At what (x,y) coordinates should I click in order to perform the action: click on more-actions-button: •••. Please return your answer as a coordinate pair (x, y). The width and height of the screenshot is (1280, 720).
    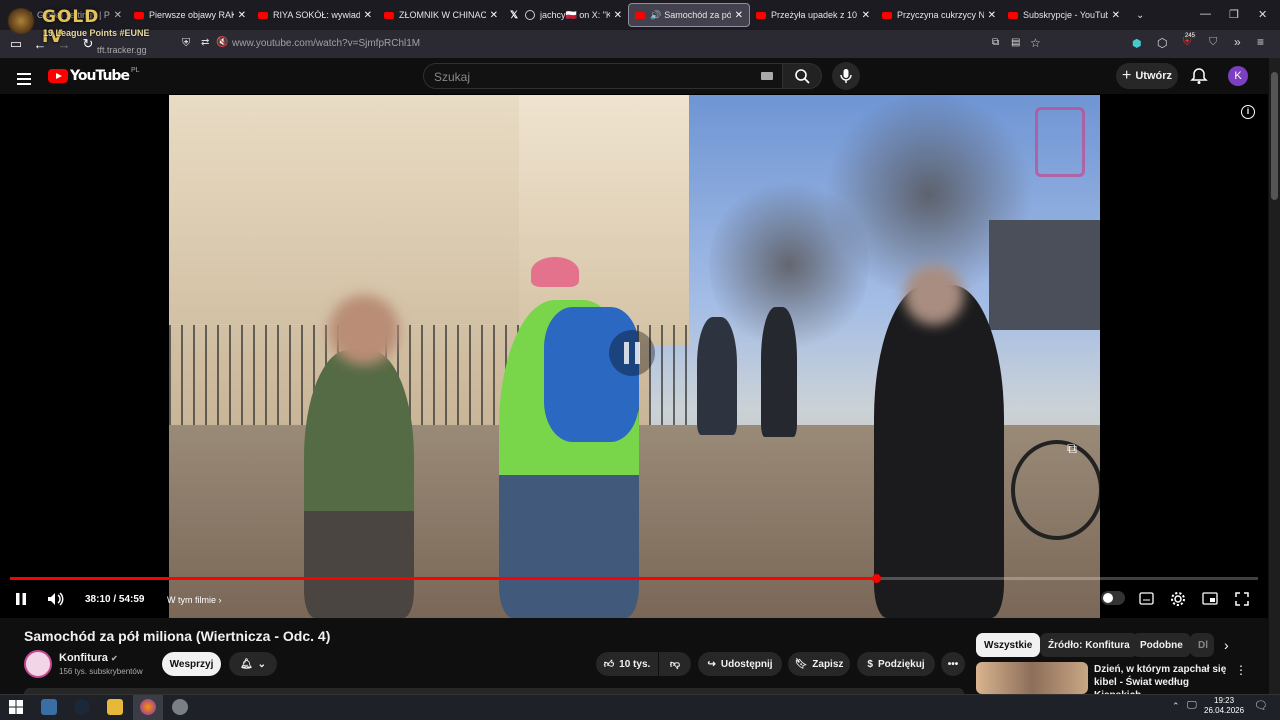
    Looking at the image, I should click on (953, 664).